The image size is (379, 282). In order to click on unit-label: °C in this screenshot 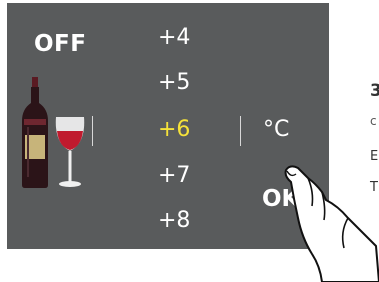, I will do `click(276, 129)`.